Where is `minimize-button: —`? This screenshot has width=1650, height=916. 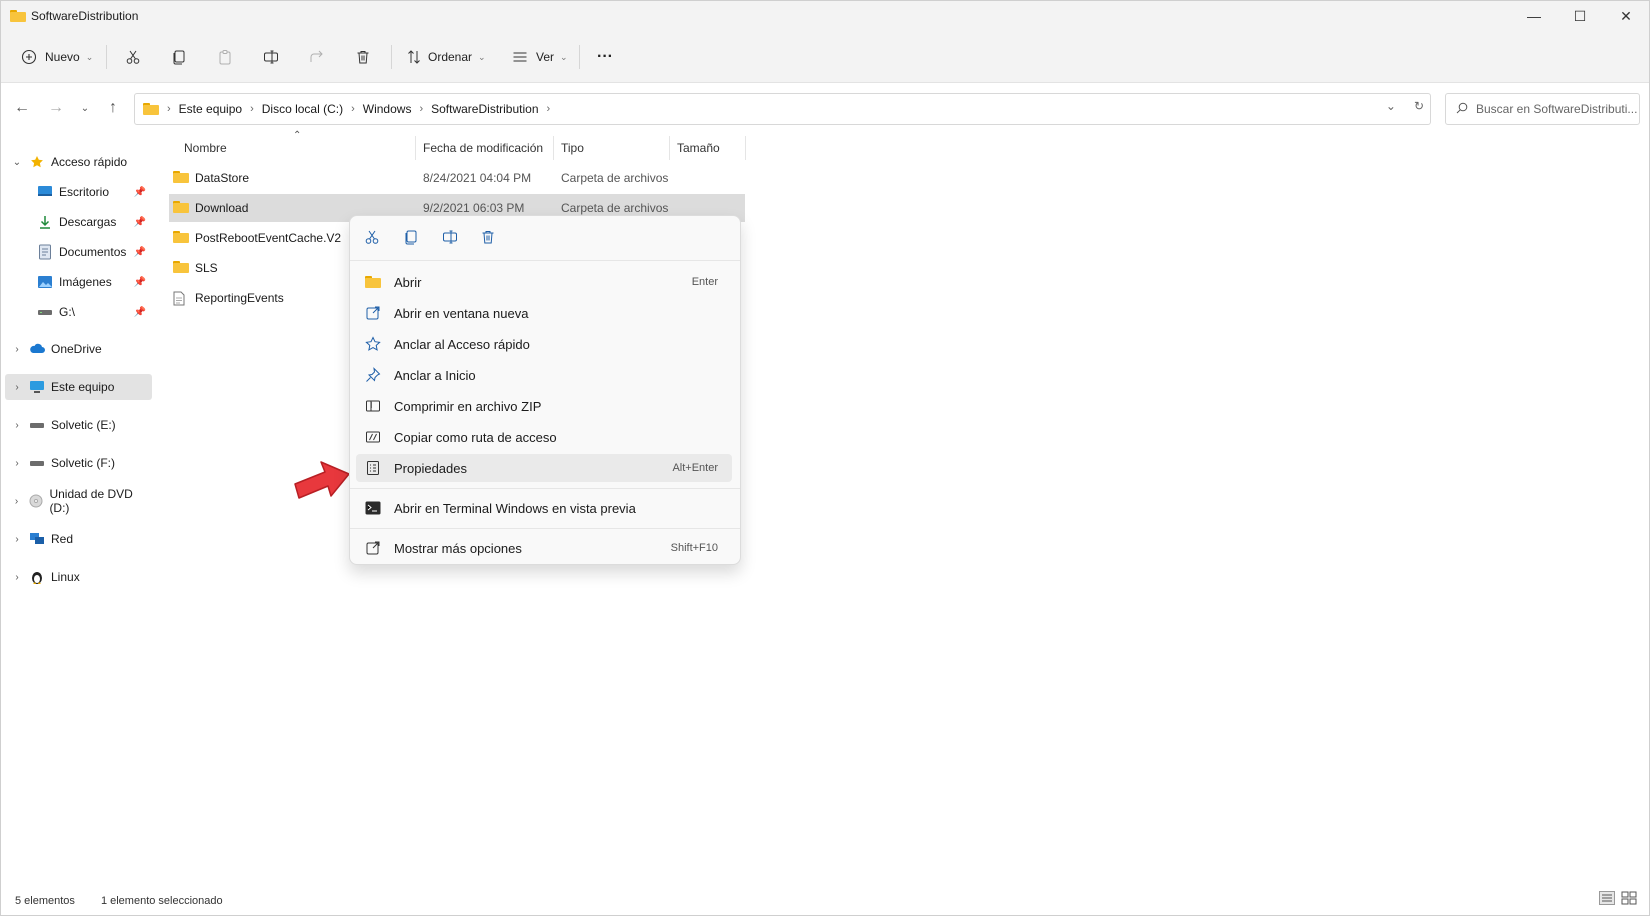 minimize-button: — is located at coordinates (1534, 16).